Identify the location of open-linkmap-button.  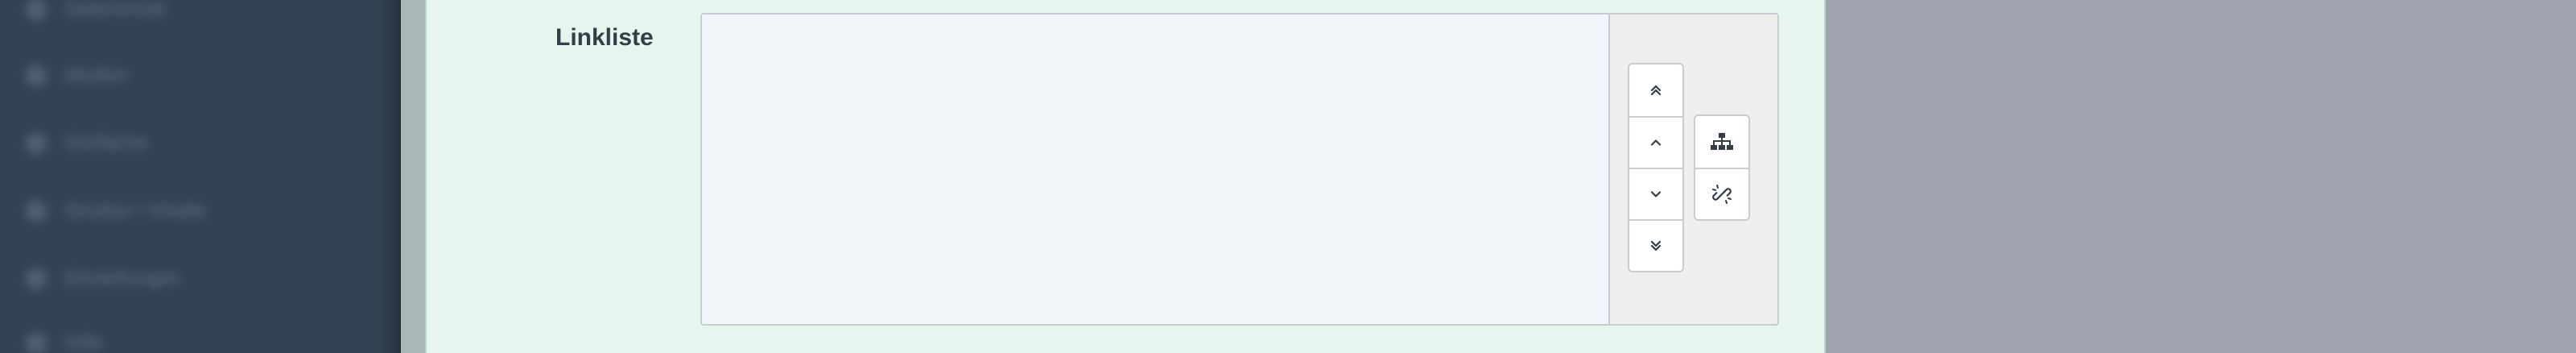
(1721, 142).